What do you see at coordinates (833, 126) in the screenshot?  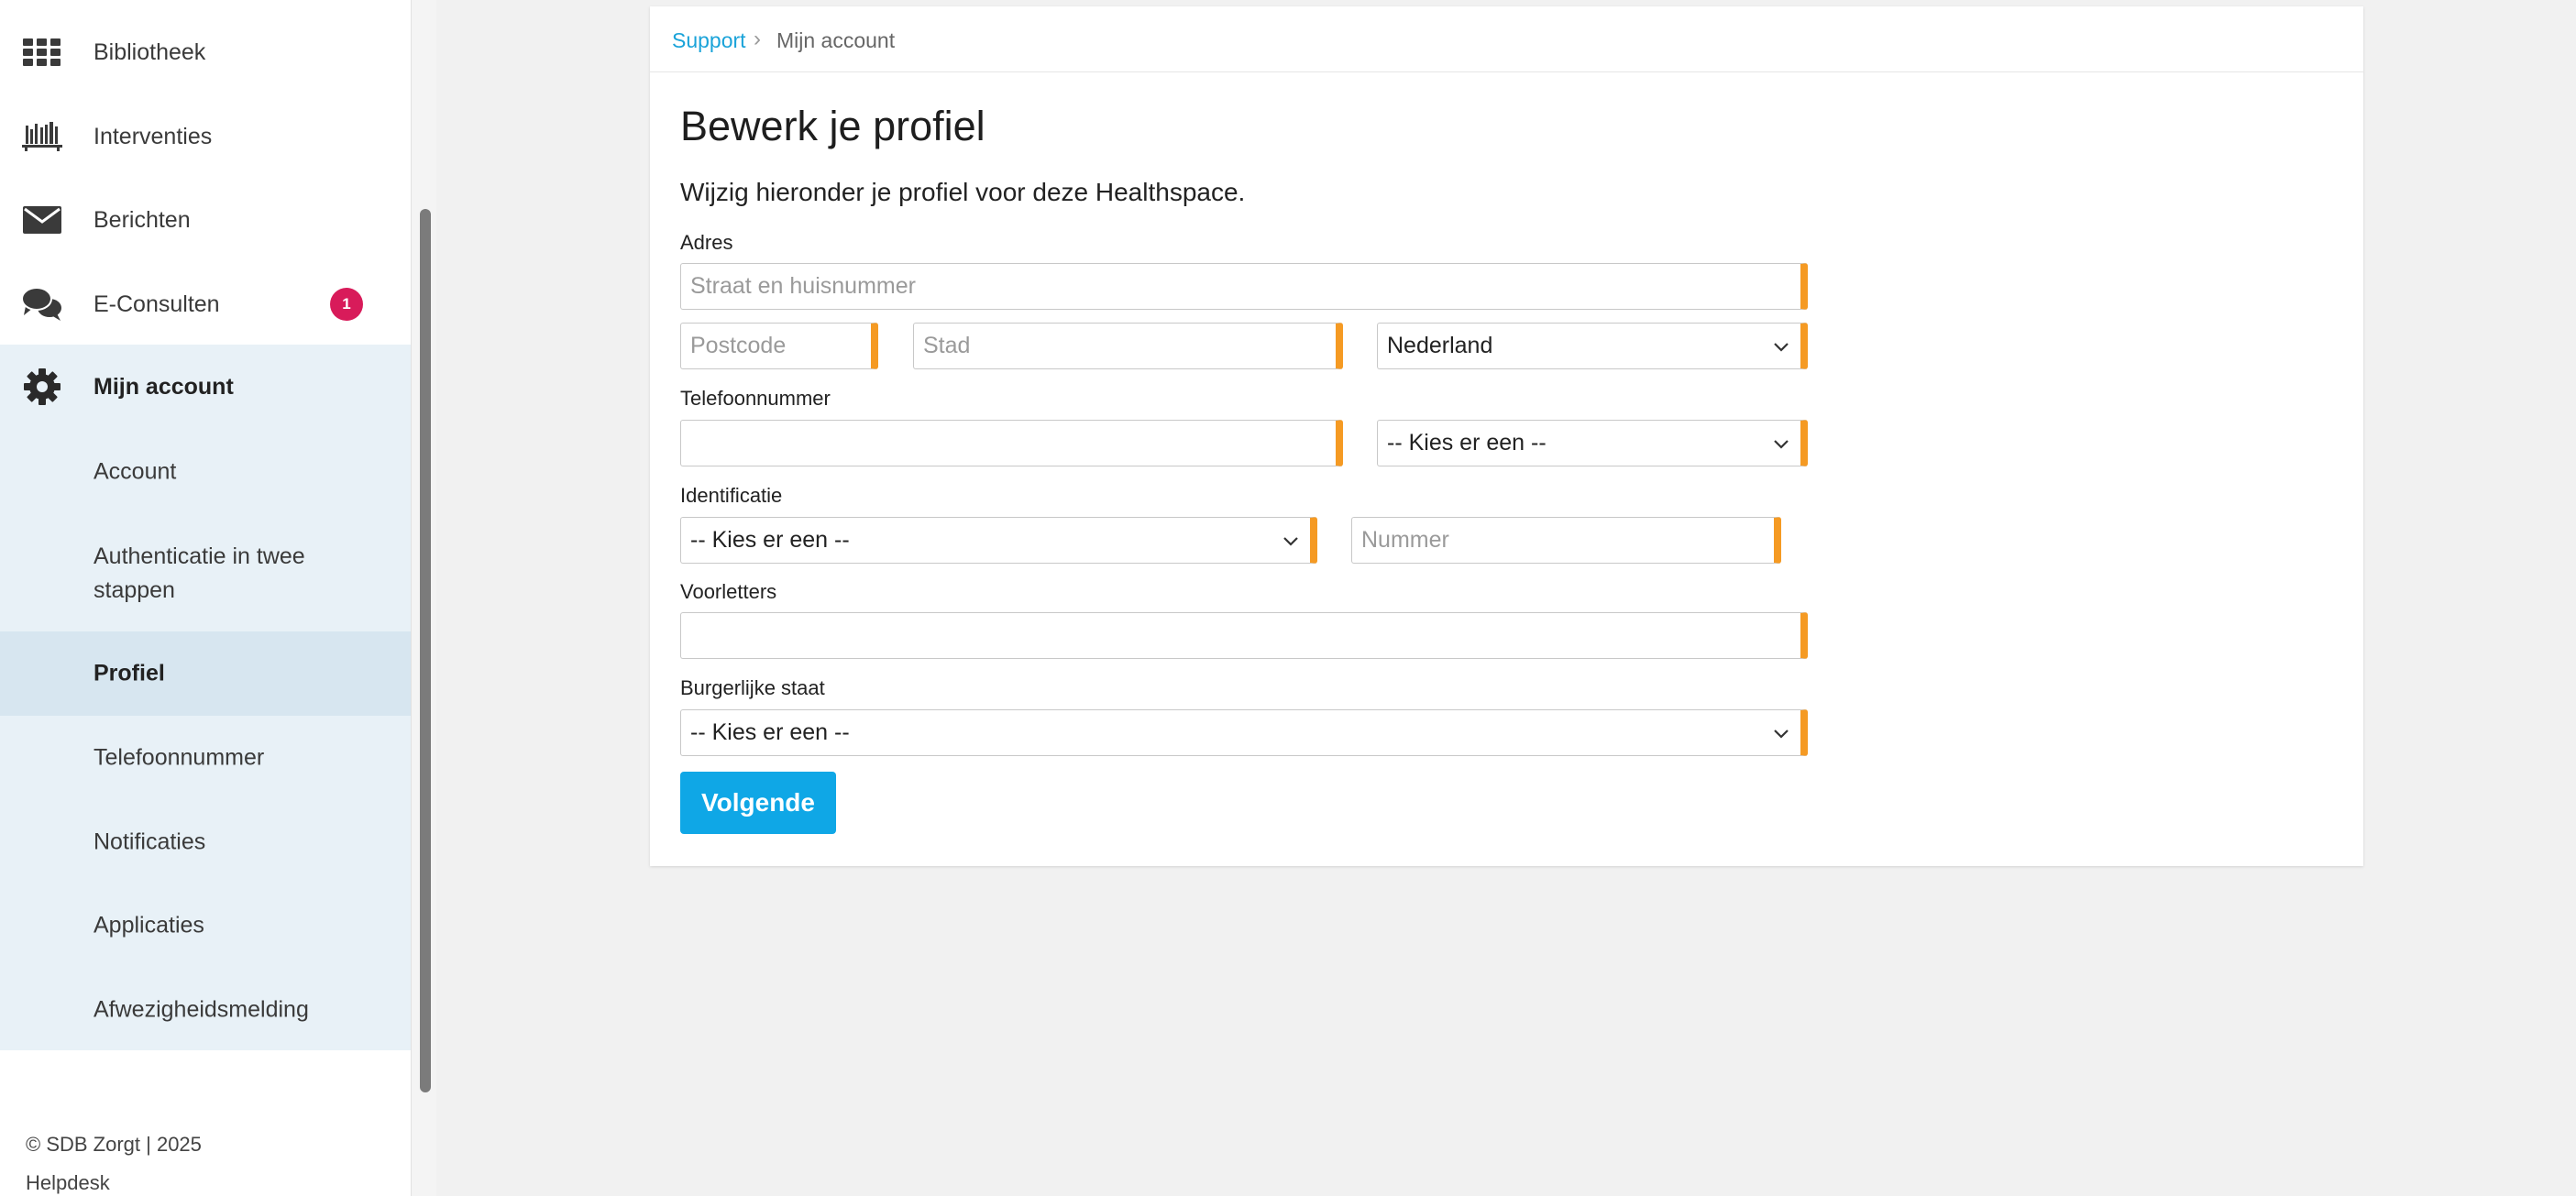 I see `page-title: Bewerk je profiel` at bounding box center [833, 126].